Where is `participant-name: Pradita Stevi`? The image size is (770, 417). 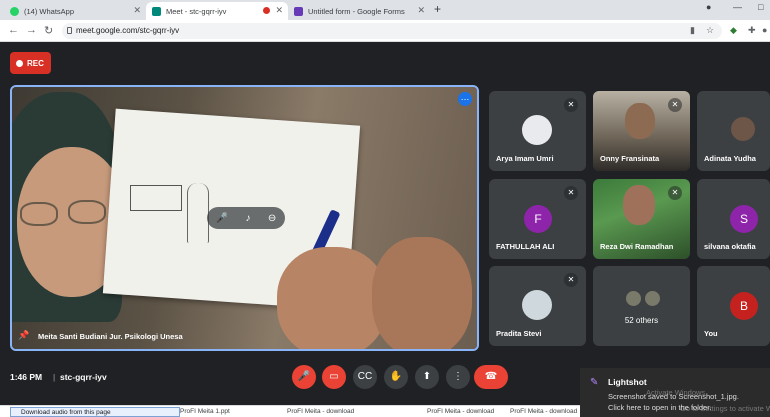
participant-name: Pradita Stevi is located at coordinates (519, 333).